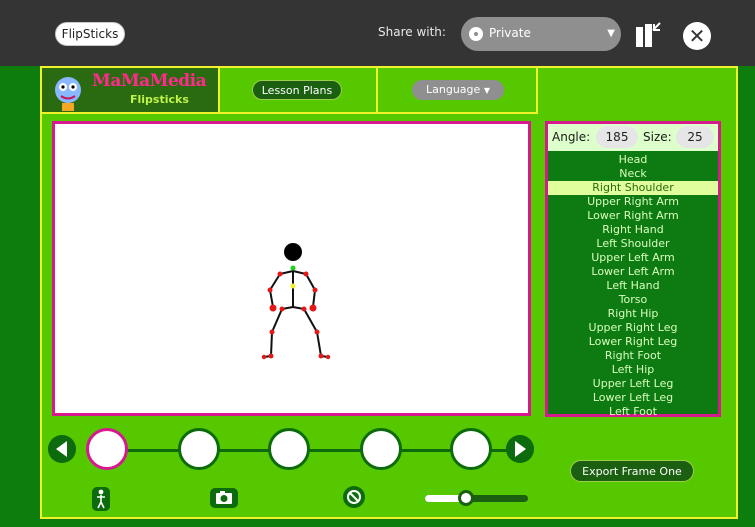 This screenshot has width=755, height=527. I want to click on body-part-item: Upper Left Arm, so click(633, 258).